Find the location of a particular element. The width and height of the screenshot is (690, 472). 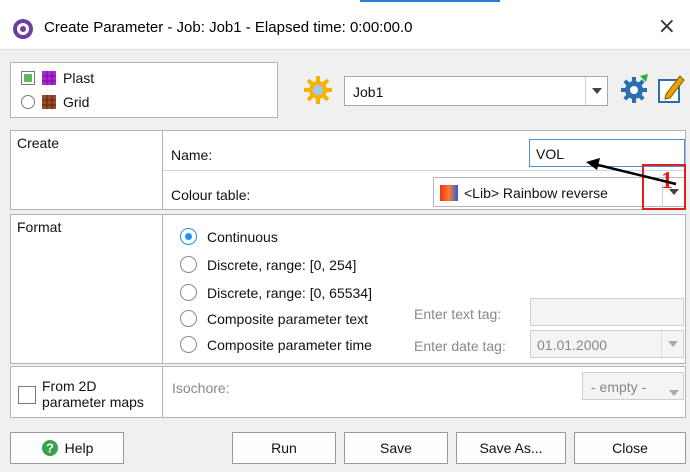

brown-cube-icon is located at coordinates (49, 102).